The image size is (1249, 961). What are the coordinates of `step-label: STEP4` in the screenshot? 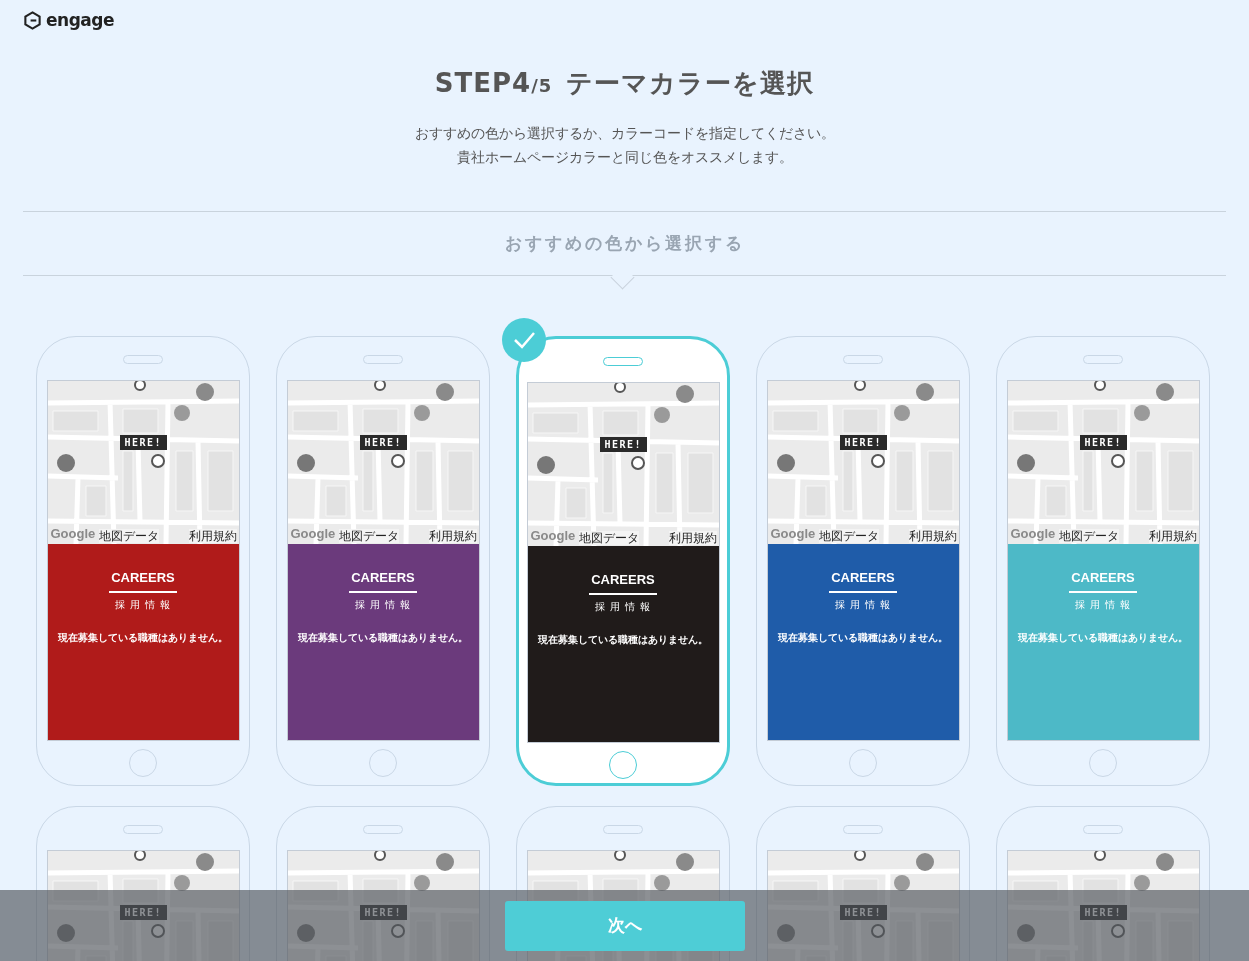 It's located at (483, 83).